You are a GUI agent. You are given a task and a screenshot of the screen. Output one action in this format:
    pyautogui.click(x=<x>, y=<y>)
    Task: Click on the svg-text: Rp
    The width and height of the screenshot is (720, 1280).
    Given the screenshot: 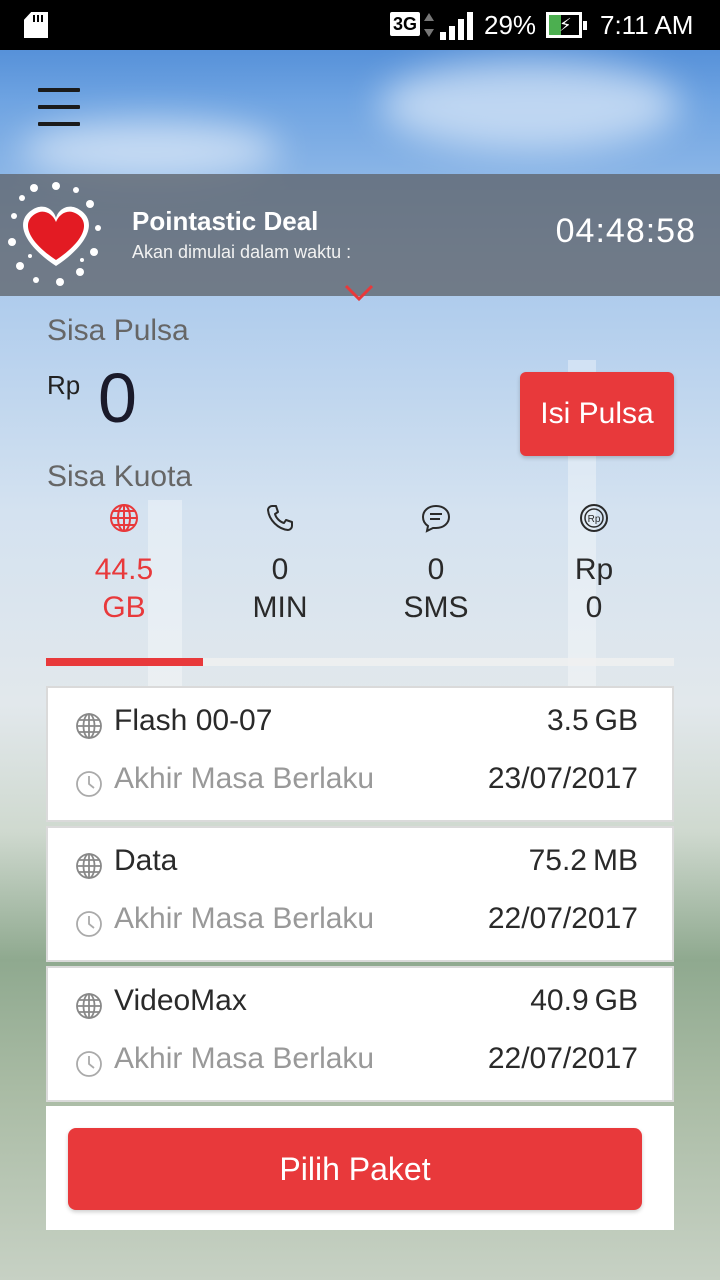 What is the action you would take?
    pyautogui.click(x=594, y=519)
    